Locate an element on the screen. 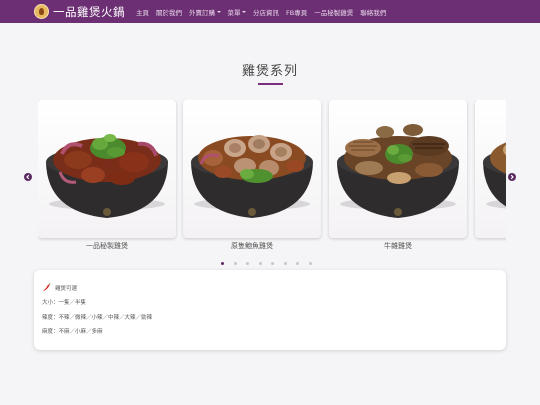  nav-facebook: FB專頁 is located at coordinates (296, 12).